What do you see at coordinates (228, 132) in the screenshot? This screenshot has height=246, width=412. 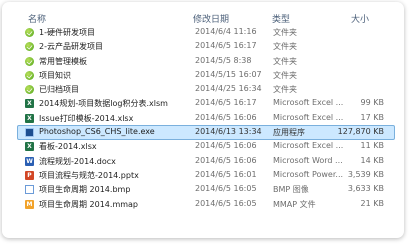 I see `file-date: 2014/6/13 13:34` at bounding box center [228, 132].